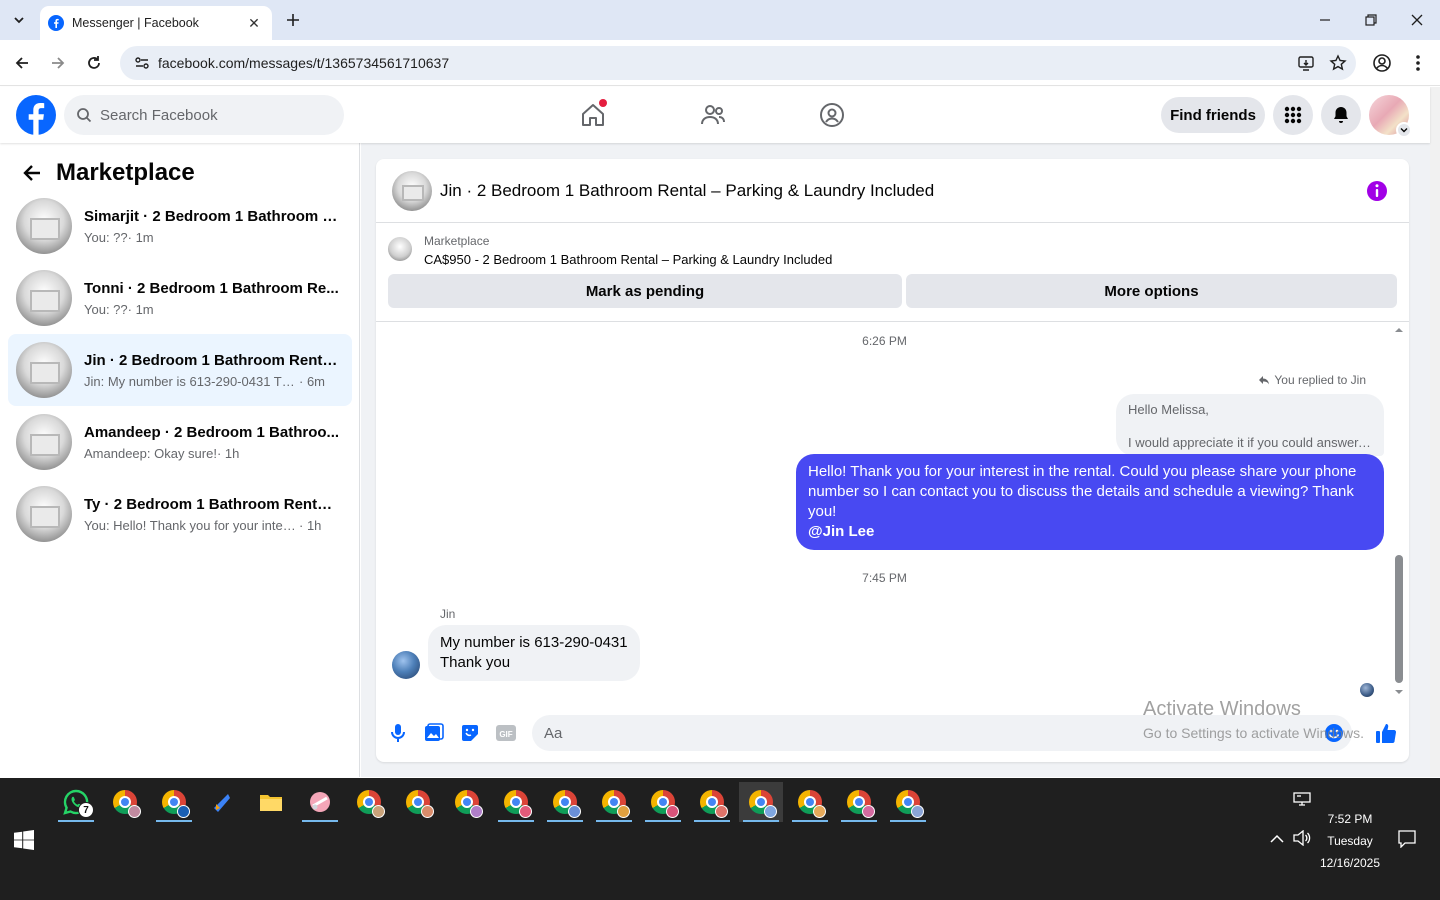 The image size is (1440, 900). Describe the element at coordinates (1341, 115) in the screenshot. I see `notifications-button` at that location.